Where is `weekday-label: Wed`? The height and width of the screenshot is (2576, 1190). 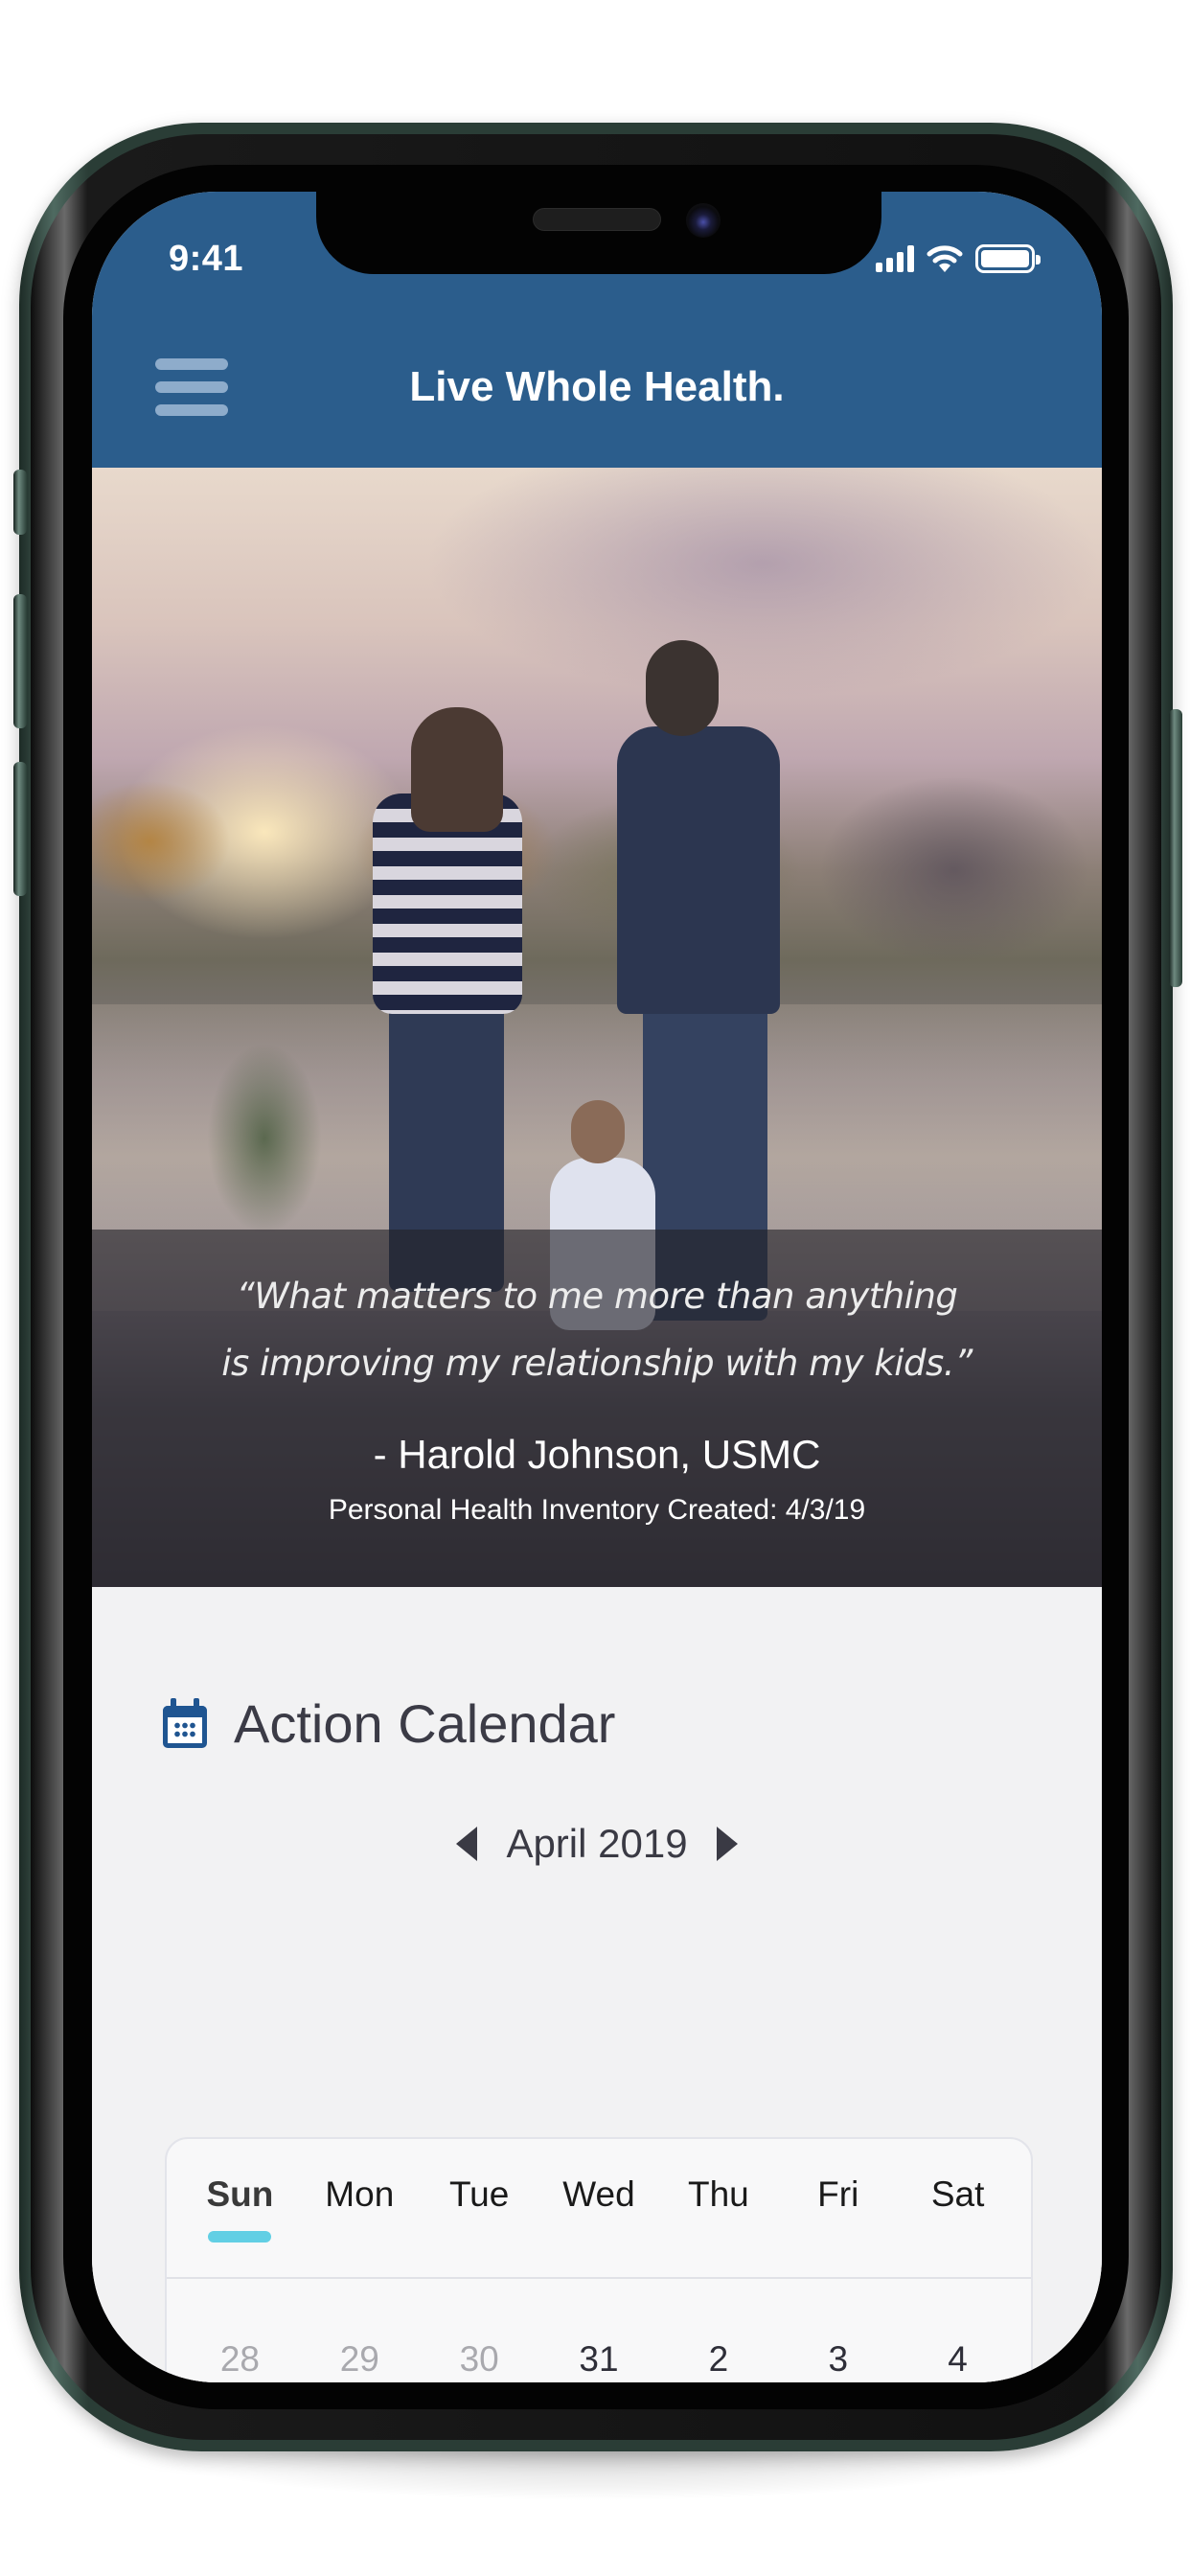
weekday-label: Wed is located at coordinates (599, 2194).